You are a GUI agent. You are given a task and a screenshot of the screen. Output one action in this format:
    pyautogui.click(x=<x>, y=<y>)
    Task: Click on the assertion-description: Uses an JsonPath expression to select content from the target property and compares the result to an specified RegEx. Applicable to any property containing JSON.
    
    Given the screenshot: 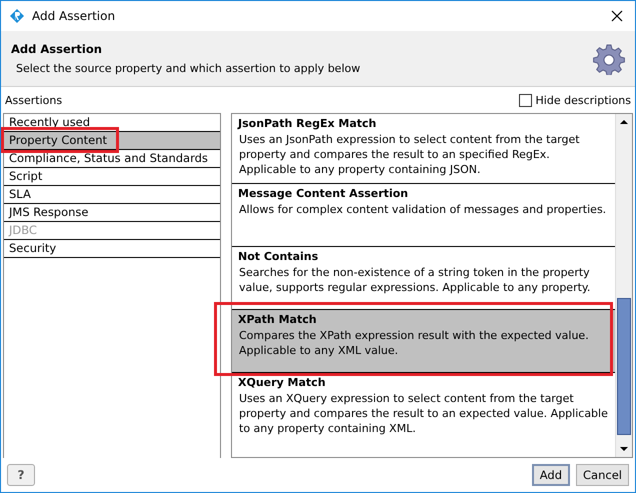 What is the action you would take?
    pyautogui.click(x=409, y=154)
    